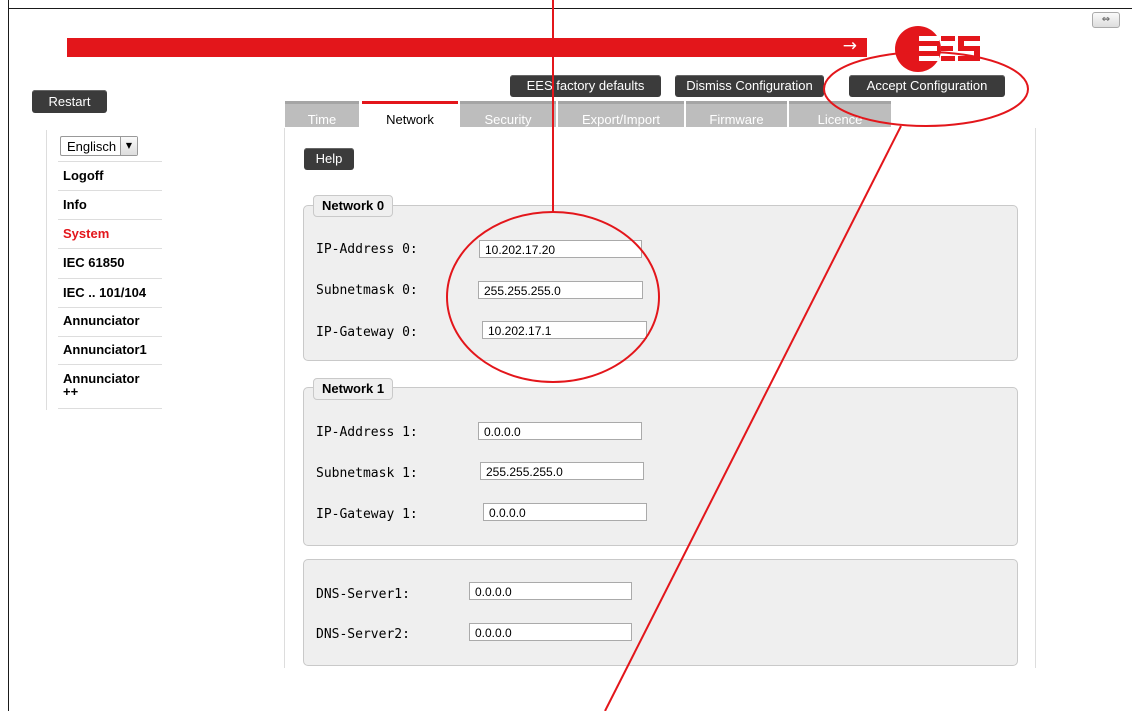  I want to click on network0-legend: Network 0, so click(353, 206).